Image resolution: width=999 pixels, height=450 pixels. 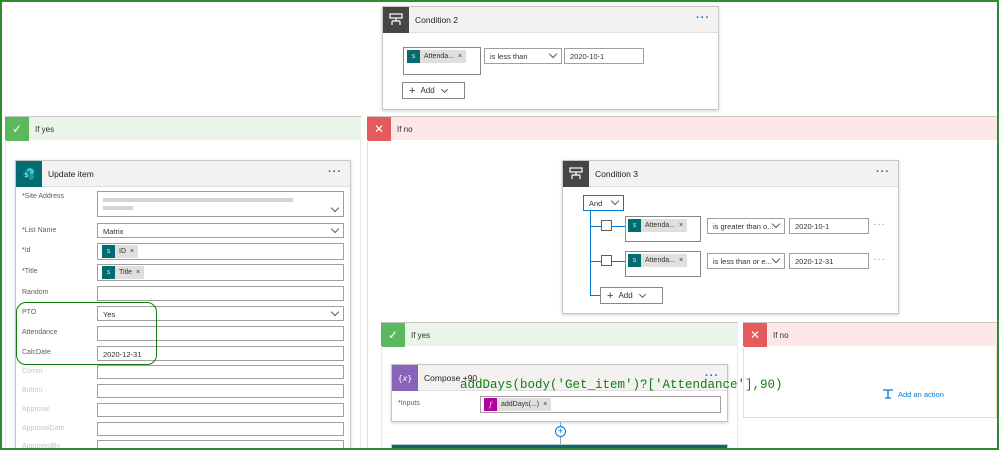 I want to click on next-action-card, so click(x=559, y=447).